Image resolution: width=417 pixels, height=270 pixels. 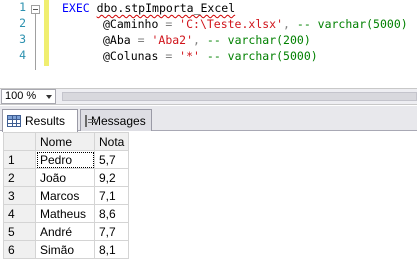 What do you see at coordinates (166, 8) in the screenshot?
I see `procedure-name: dbo.stpImporta_Excel` at bounding box center [166, 8].